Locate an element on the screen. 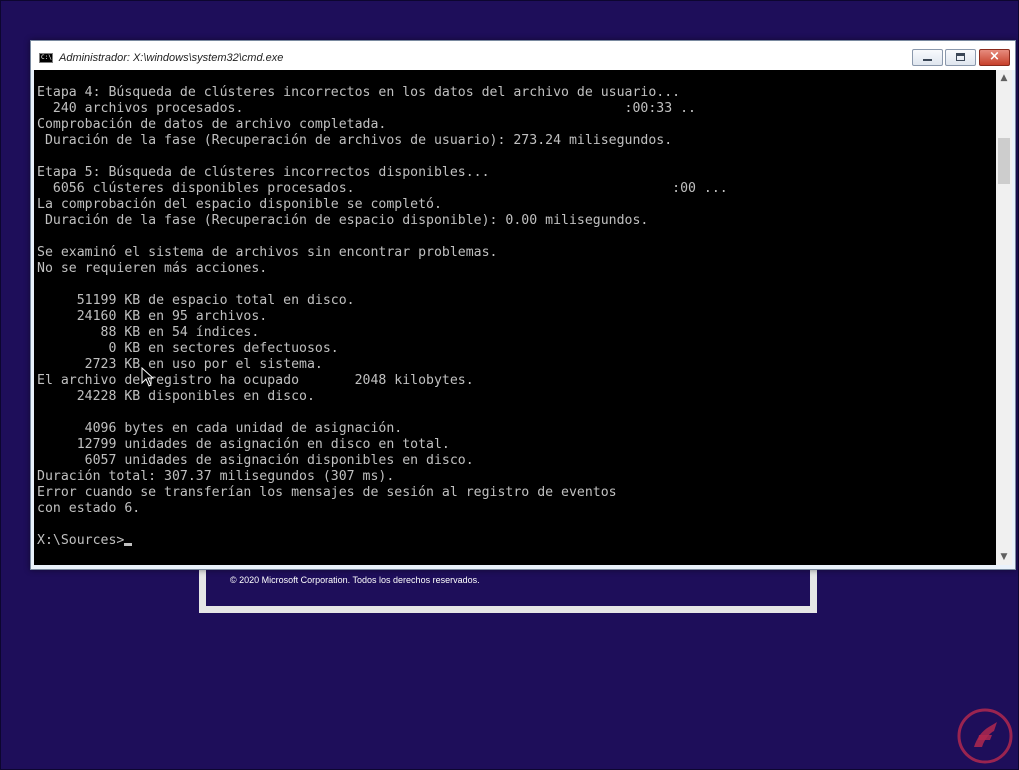 The width and height of the screenshot is (1019, 770). console-line: 51199 KB de espacio total en disco. is located at coordinates (215, 300).